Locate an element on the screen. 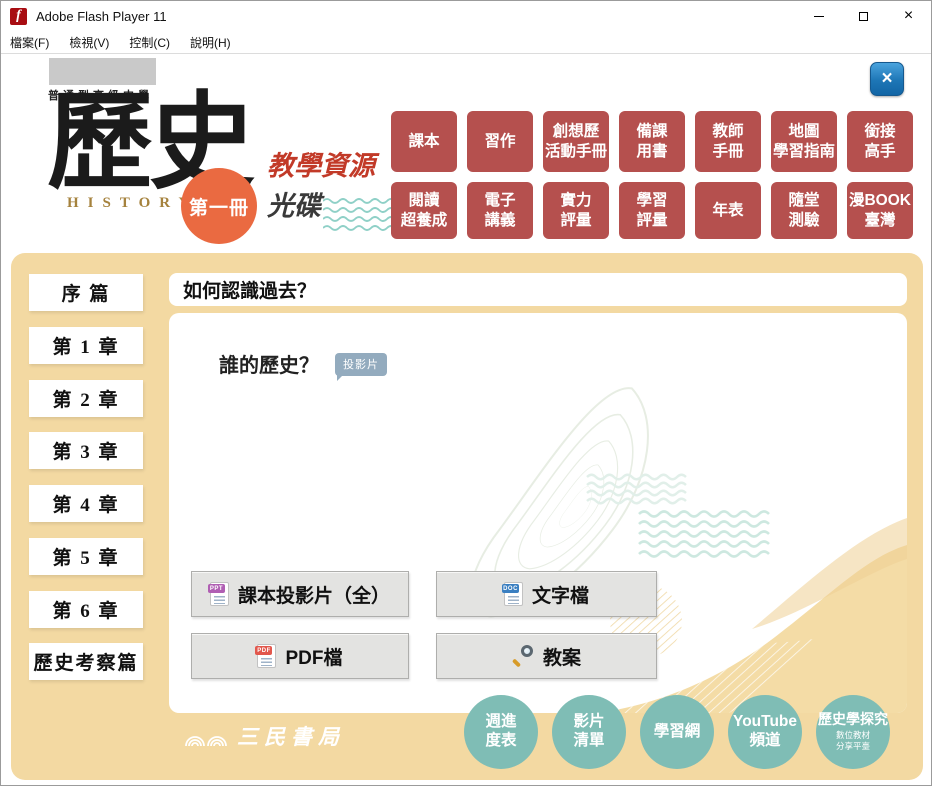 This screenshot has height=786, width=932. history-inquiry-subtitle: 數位教材 分享平臺 is located at coordinates (852, 740).